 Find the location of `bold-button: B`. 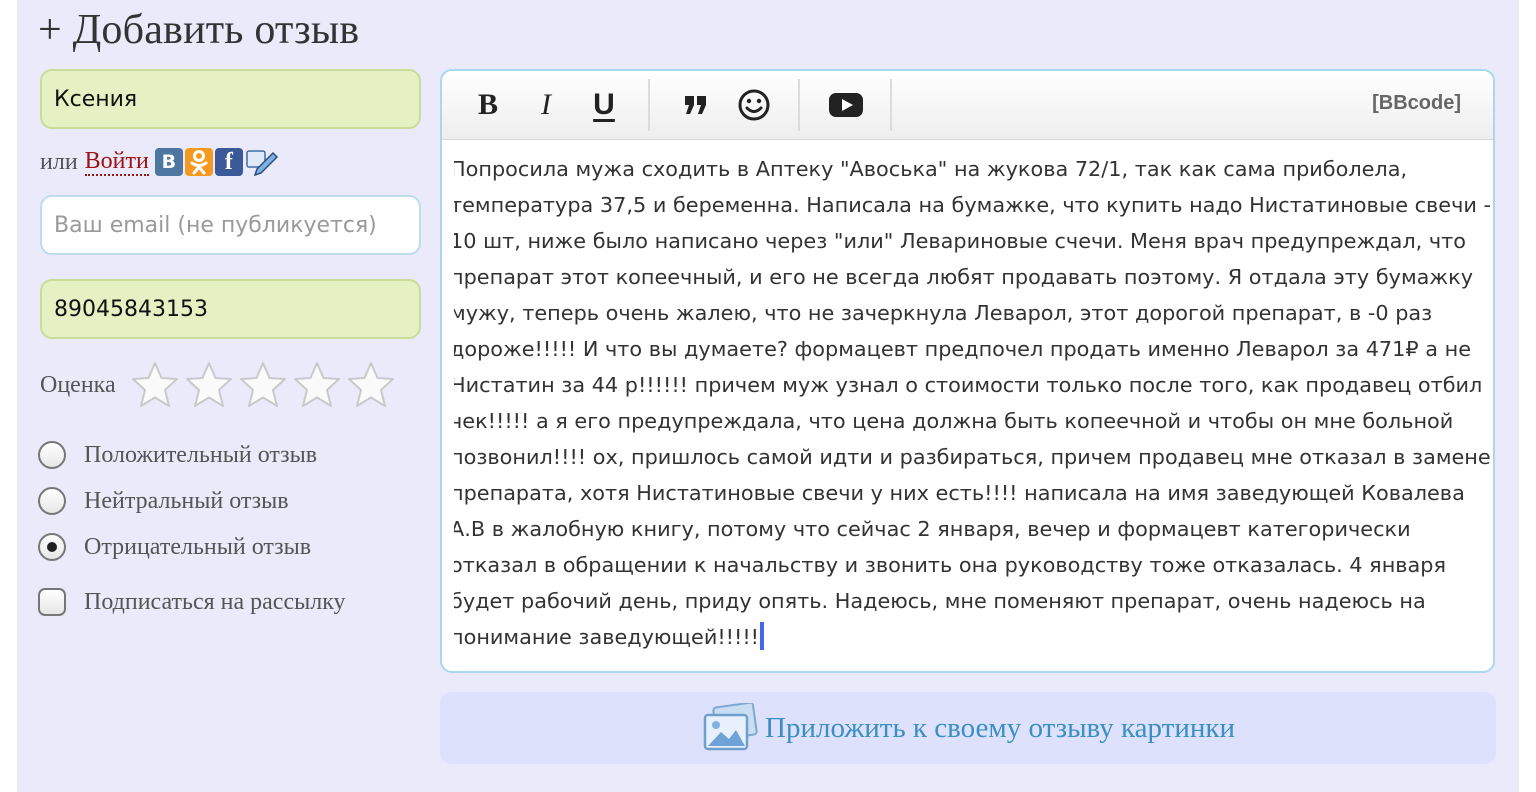

bold-button: B is located at coordinates (488, 105).